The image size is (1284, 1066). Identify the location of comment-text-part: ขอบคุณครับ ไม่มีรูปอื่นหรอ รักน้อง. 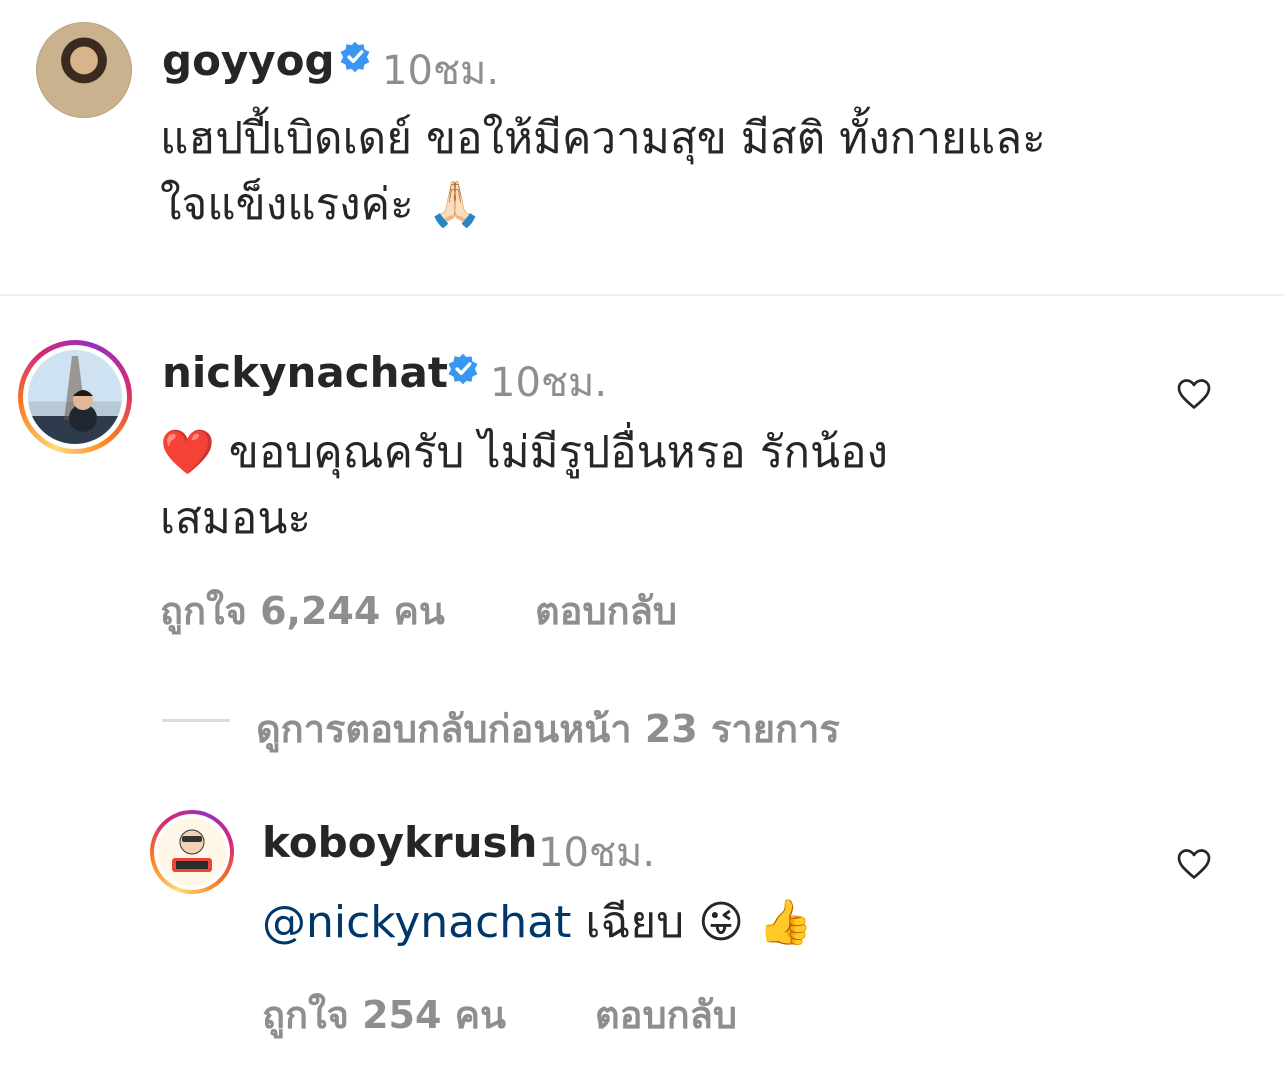
(558, 452).